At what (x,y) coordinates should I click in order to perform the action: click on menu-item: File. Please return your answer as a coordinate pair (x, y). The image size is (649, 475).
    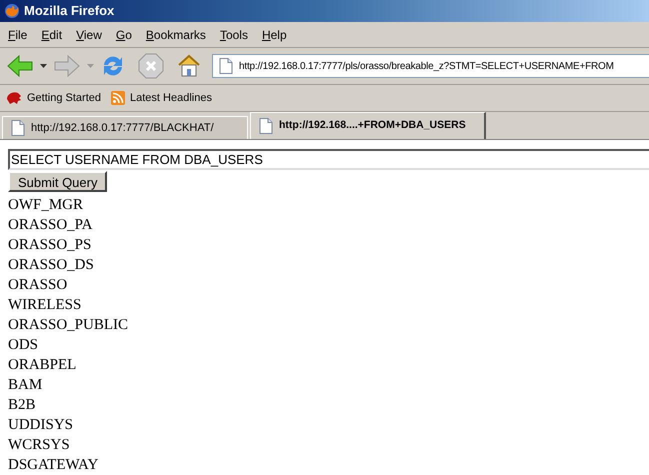
    Looking at the image, I should click on (18, 35).